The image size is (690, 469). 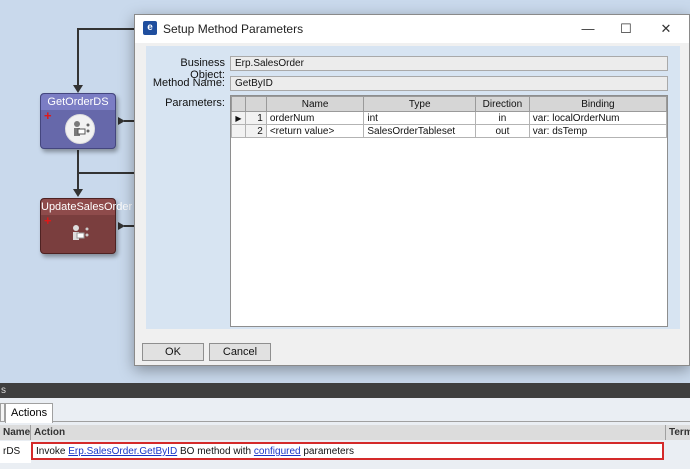 What do you see at coordinates (195, 103) in the screenshot?
I see `parameters-label: Parameters:` at bounding box center [195, 103].